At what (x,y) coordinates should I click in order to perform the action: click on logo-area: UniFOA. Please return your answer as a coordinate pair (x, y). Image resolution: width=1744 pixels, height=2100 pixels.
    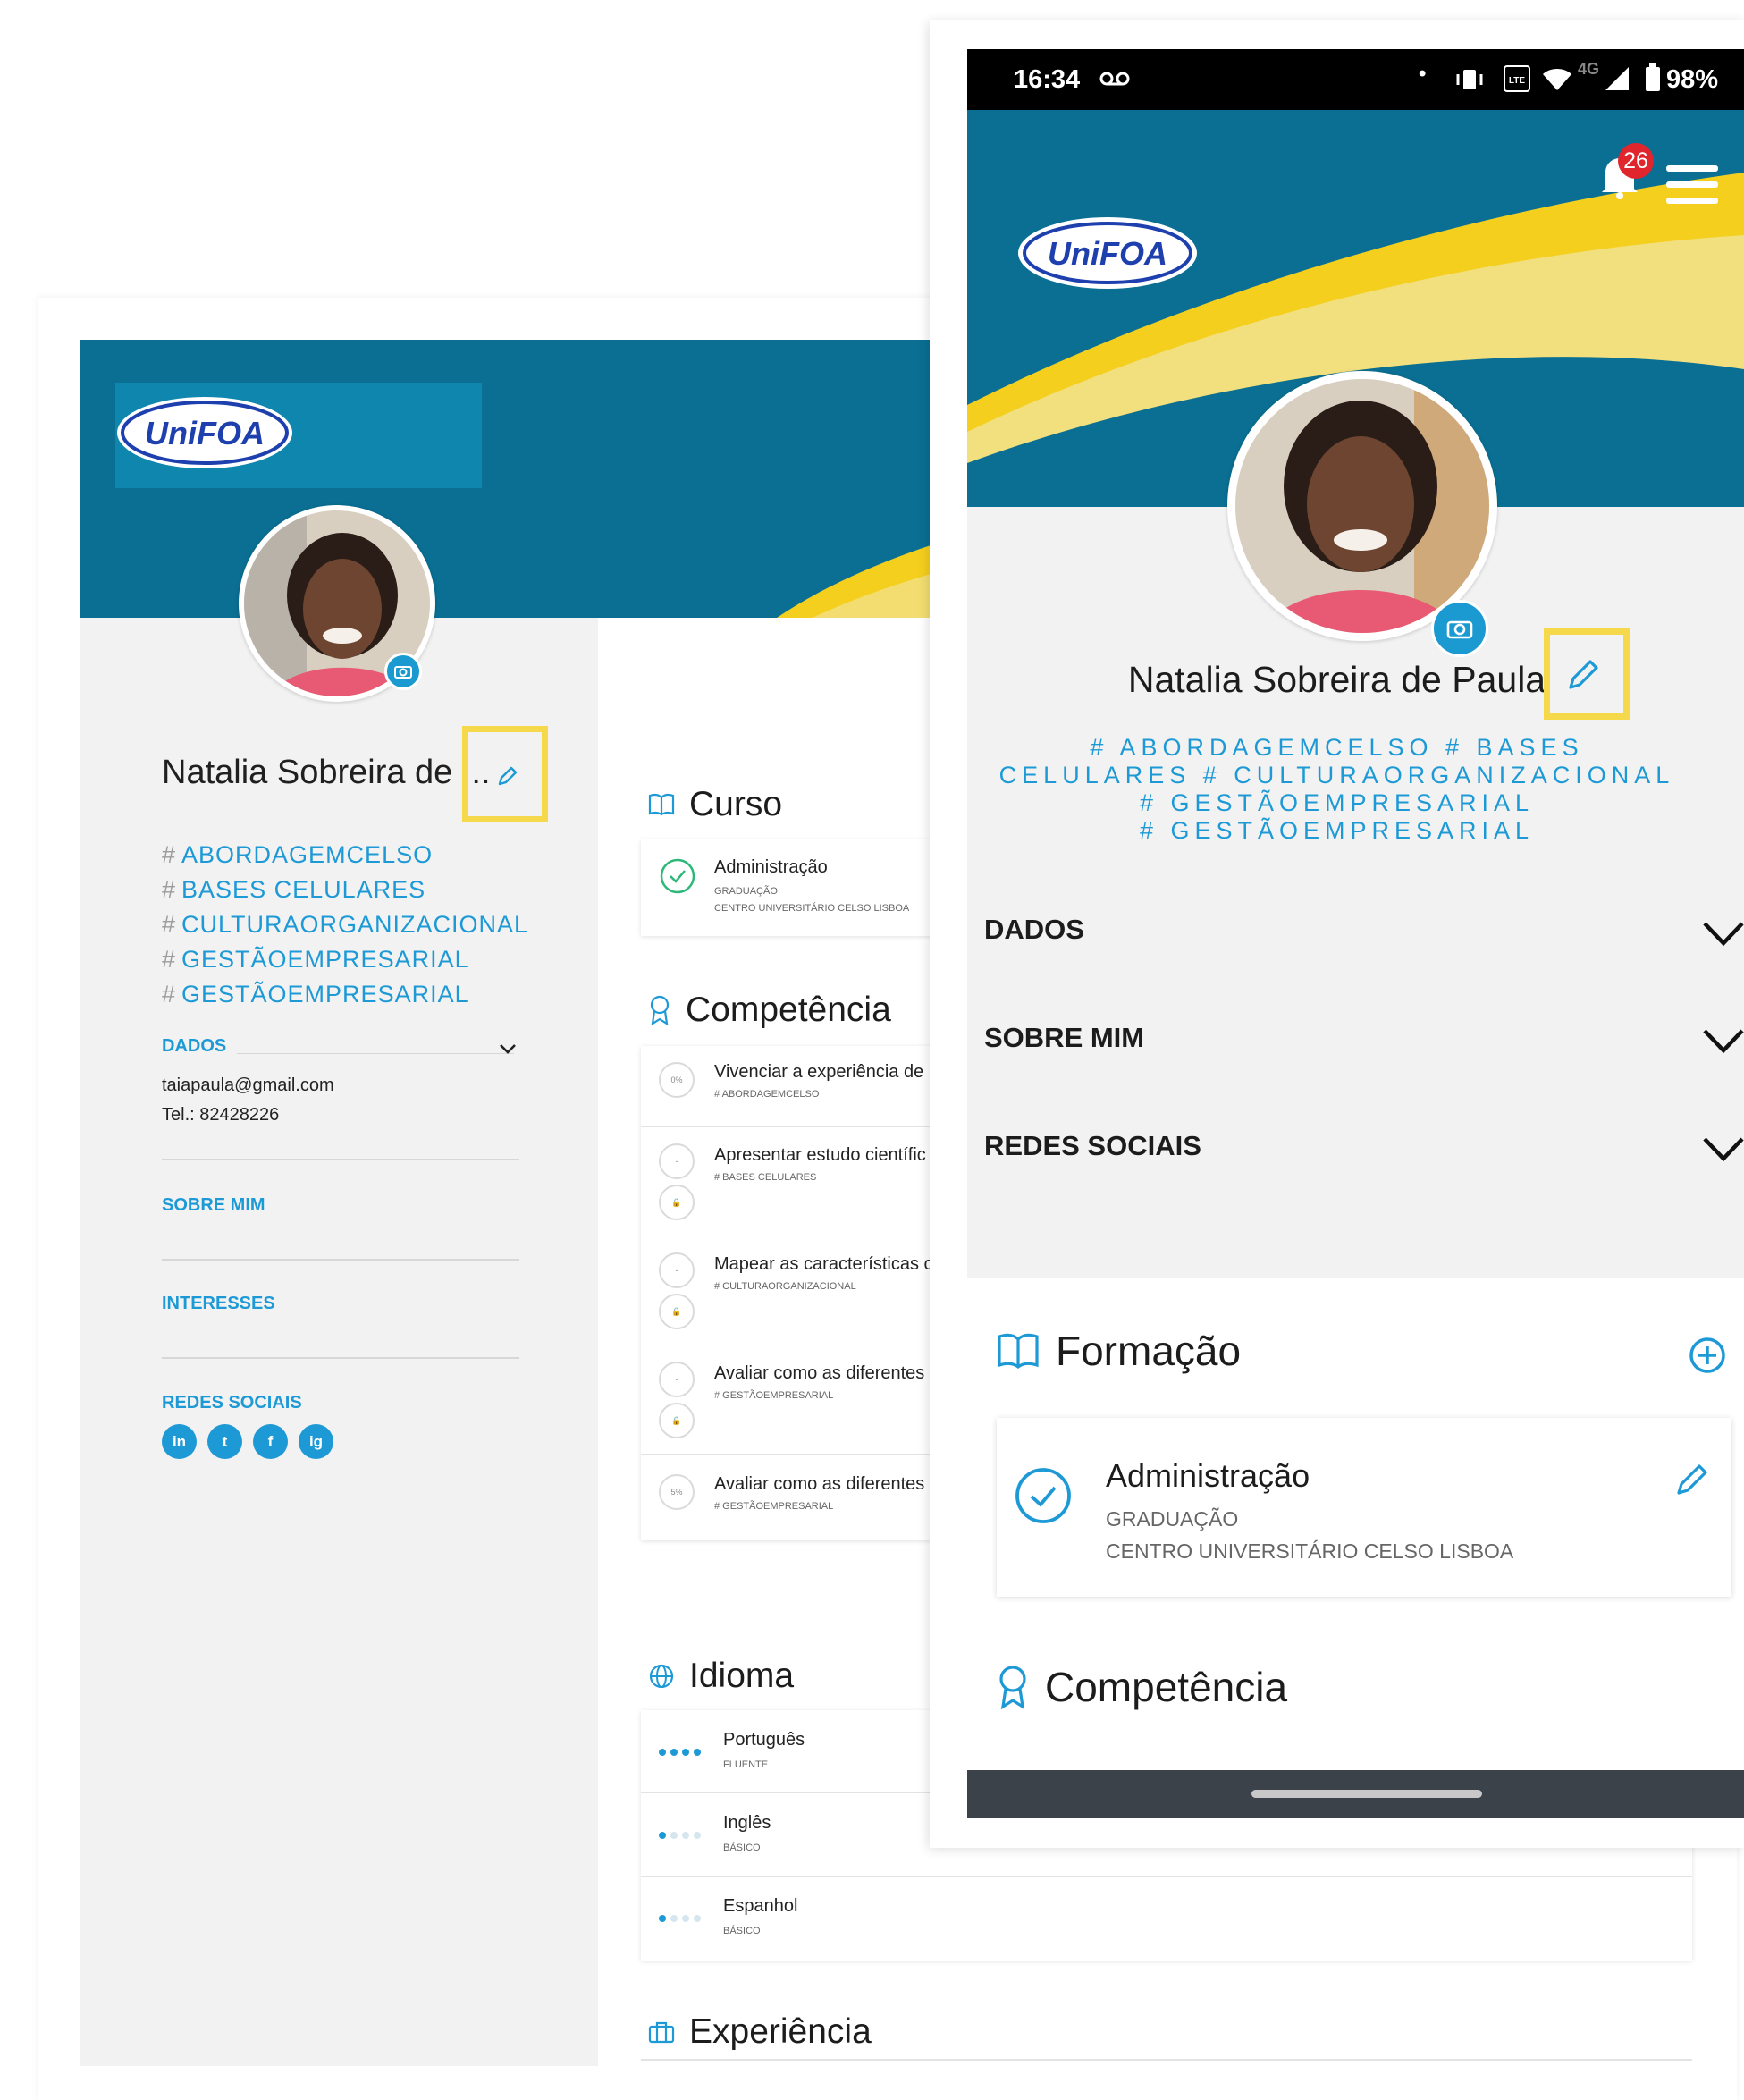
    Looking at the image, I should click on (298, 435).